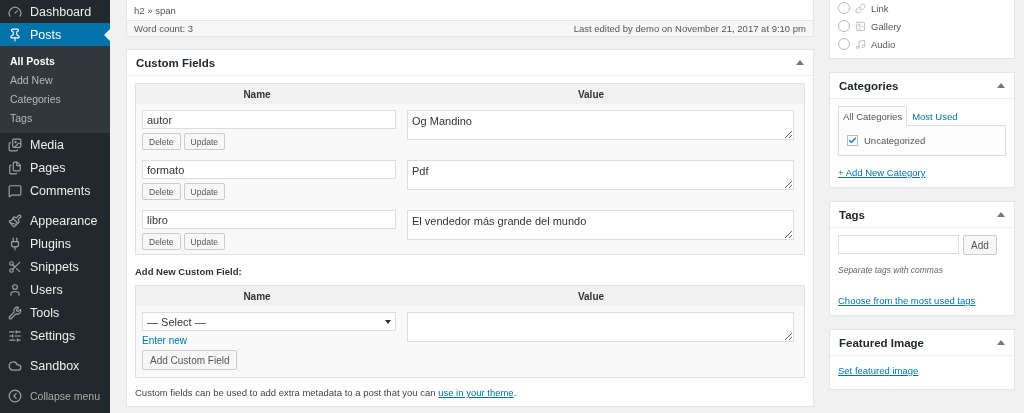 This screenshot has width=1024, height=413. I want to click on image-icon, so click(860, 26).